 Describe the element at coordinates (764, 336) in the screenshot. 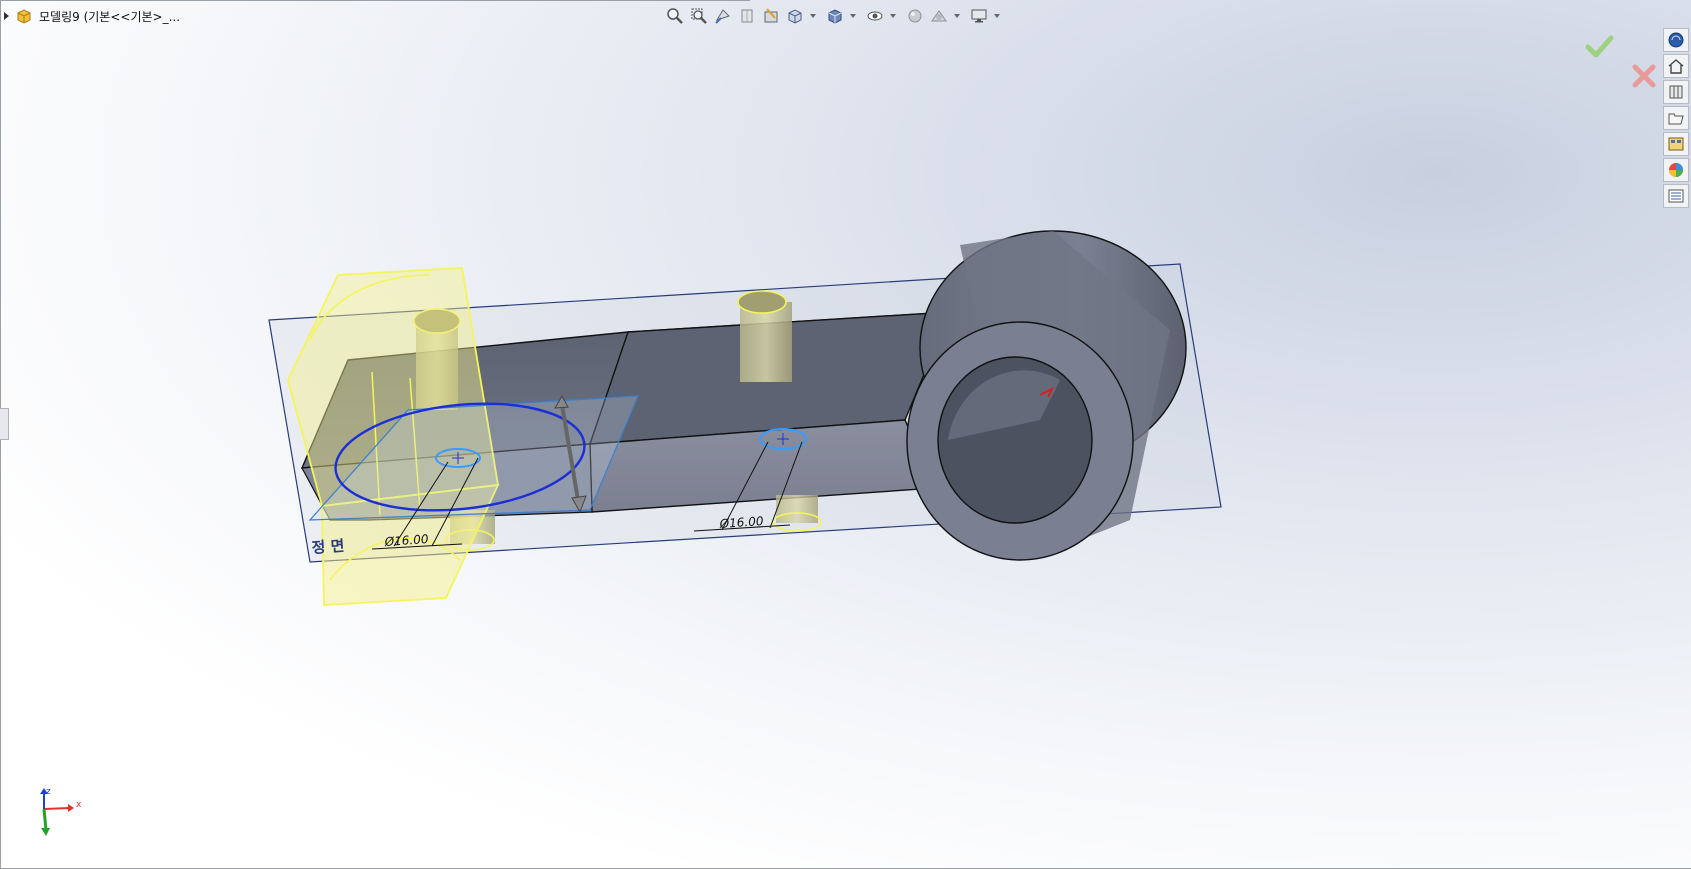

I see `peg-middle` at that location.